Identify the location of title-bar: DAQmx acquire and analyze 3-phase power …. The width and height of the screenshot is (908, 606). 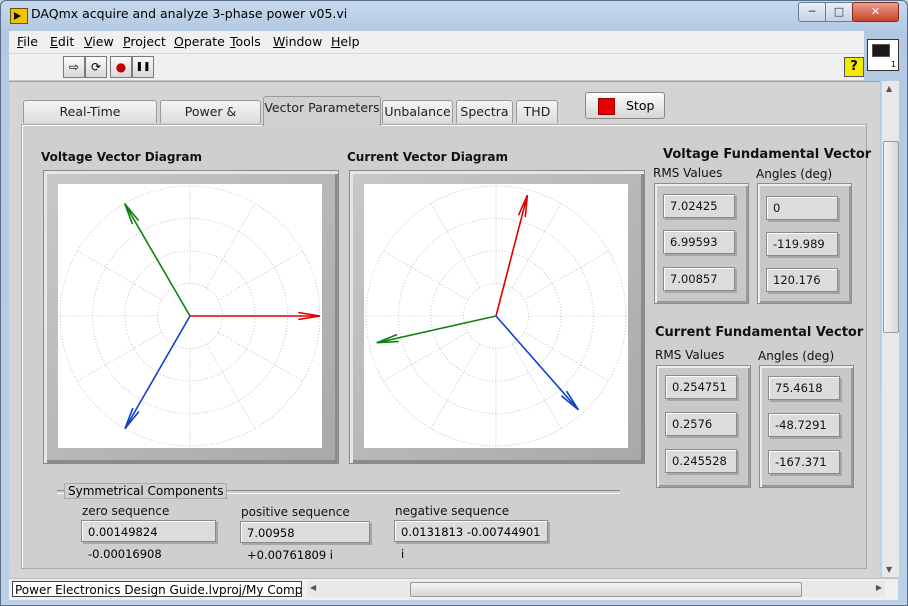
(454, 15).